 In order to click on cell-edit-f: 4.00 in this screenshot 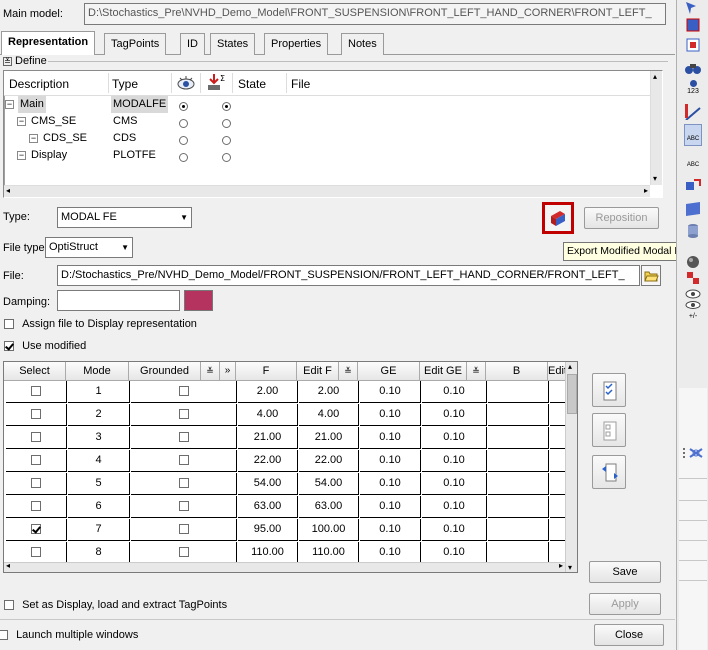, I will do `click(329, 415)`.